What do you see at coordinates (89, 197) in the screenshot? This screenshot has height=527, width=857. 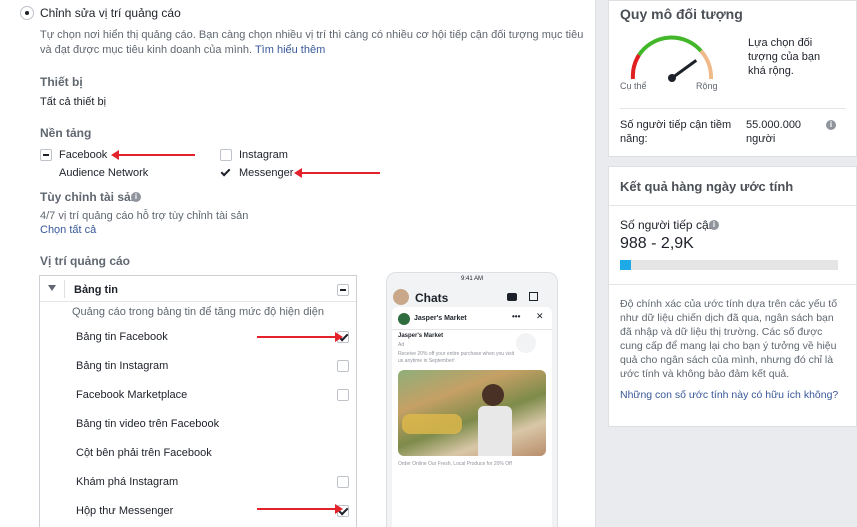 I see `asset-customization-title: Tùy chỉnh tài sản` at bounding box center [89, 197].